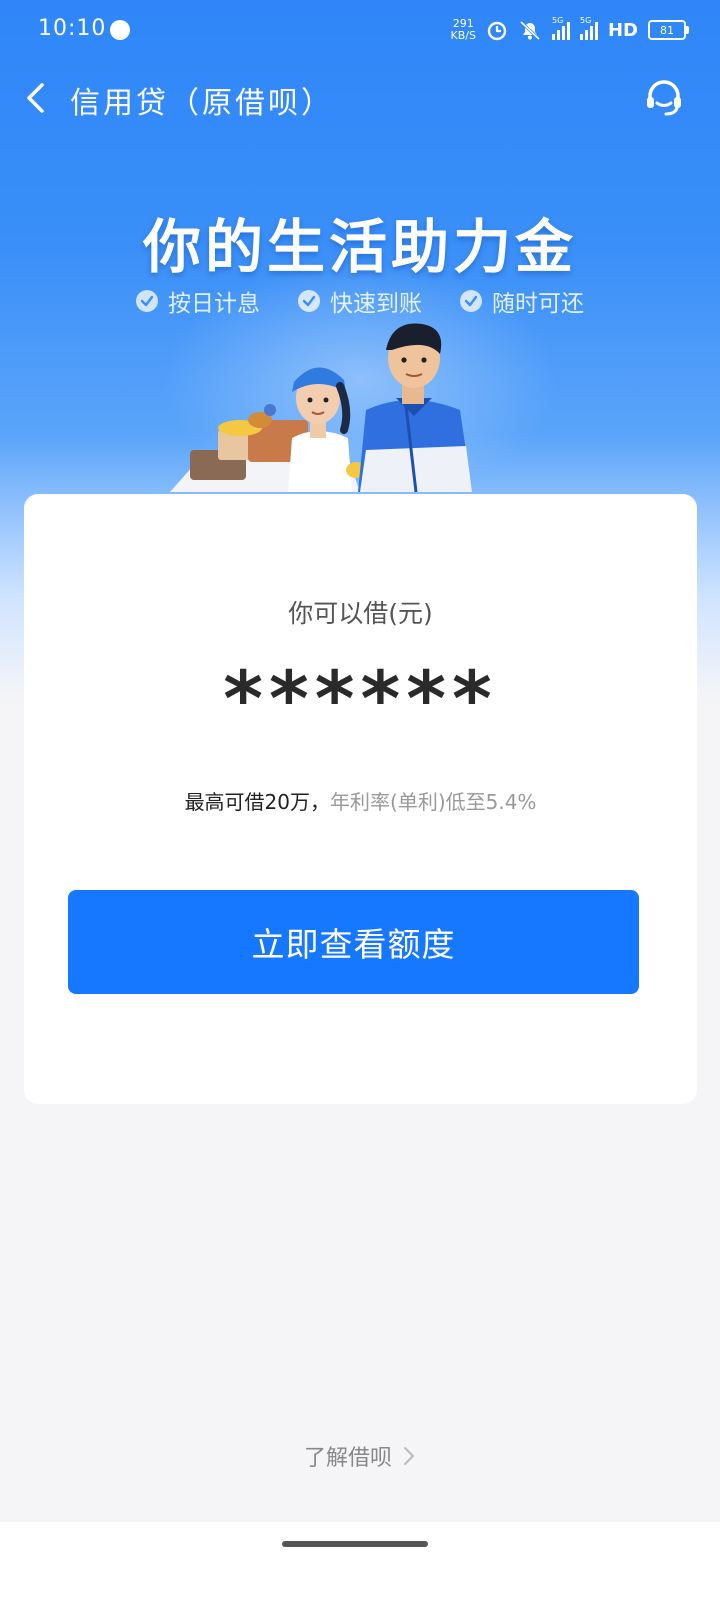 The image size is (720, 1600). What do you see at coordinates (257, 802) in the screenshot?
I see `max-limit-text: 最高可借20万，` at bounding box center [257, 802].